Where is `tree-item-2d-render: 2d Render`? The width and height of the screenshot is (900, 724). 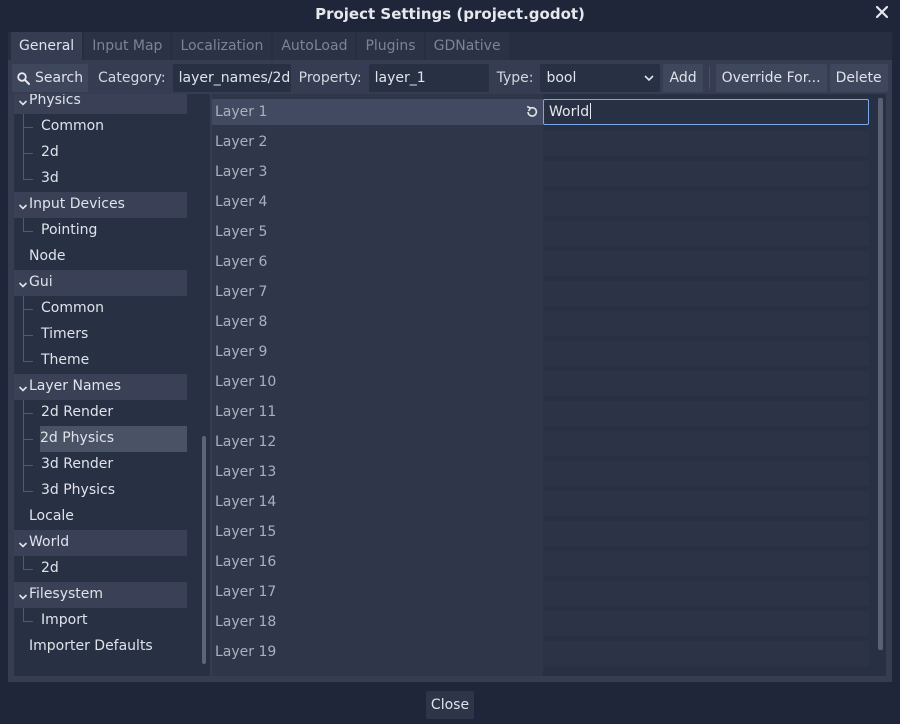
tree-item-2d-render: 2d Render is located at coordinates (100, 413).